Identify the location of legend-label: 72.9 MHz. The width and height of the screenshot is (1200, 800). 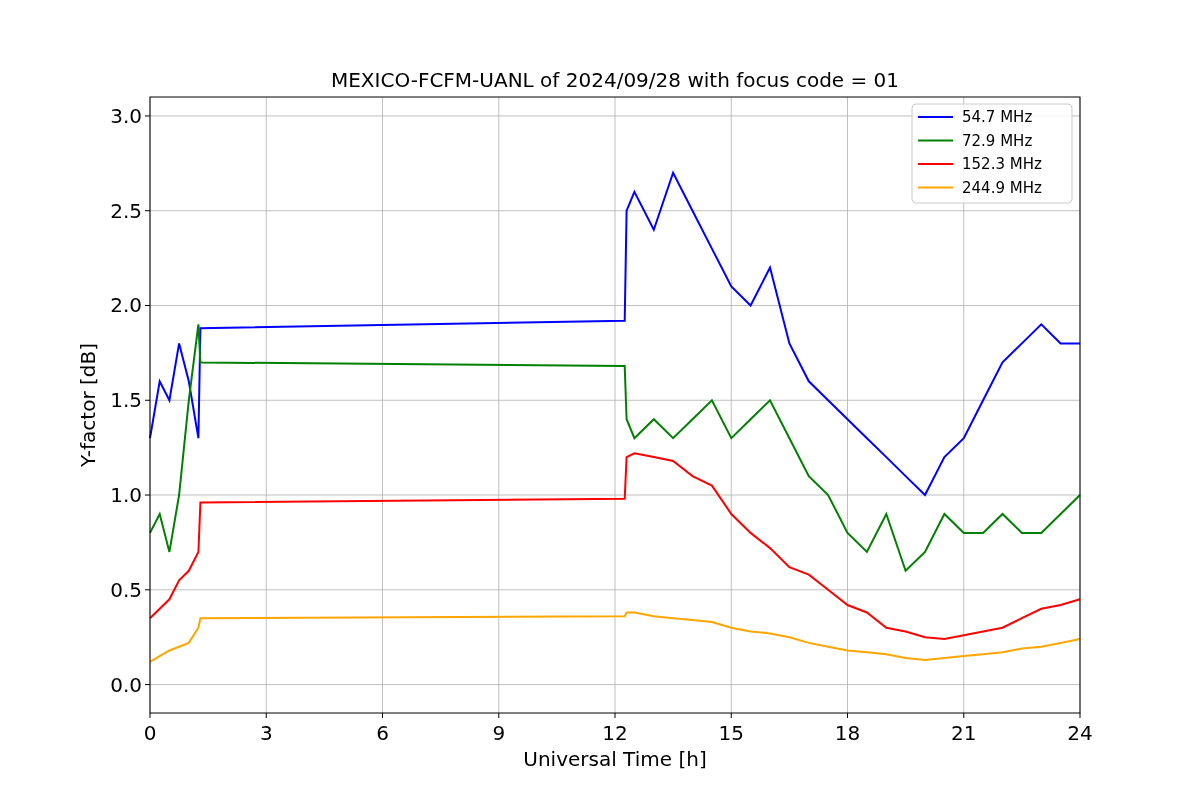
(997, 140).